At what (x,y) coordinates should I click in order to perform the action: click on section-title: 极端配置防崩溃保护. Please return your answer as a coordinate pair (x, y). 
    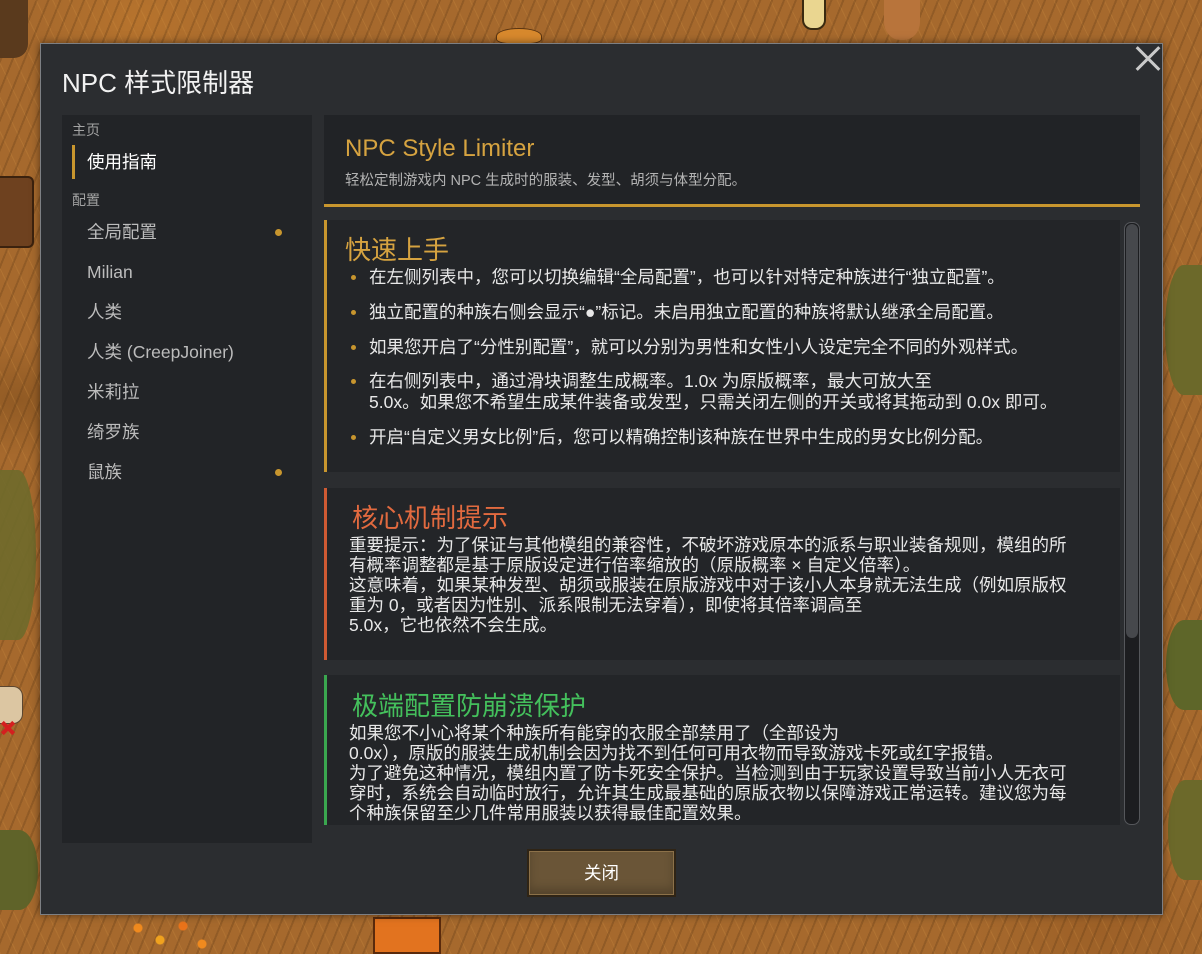
    Looking at the image, I should click on (469, 706).